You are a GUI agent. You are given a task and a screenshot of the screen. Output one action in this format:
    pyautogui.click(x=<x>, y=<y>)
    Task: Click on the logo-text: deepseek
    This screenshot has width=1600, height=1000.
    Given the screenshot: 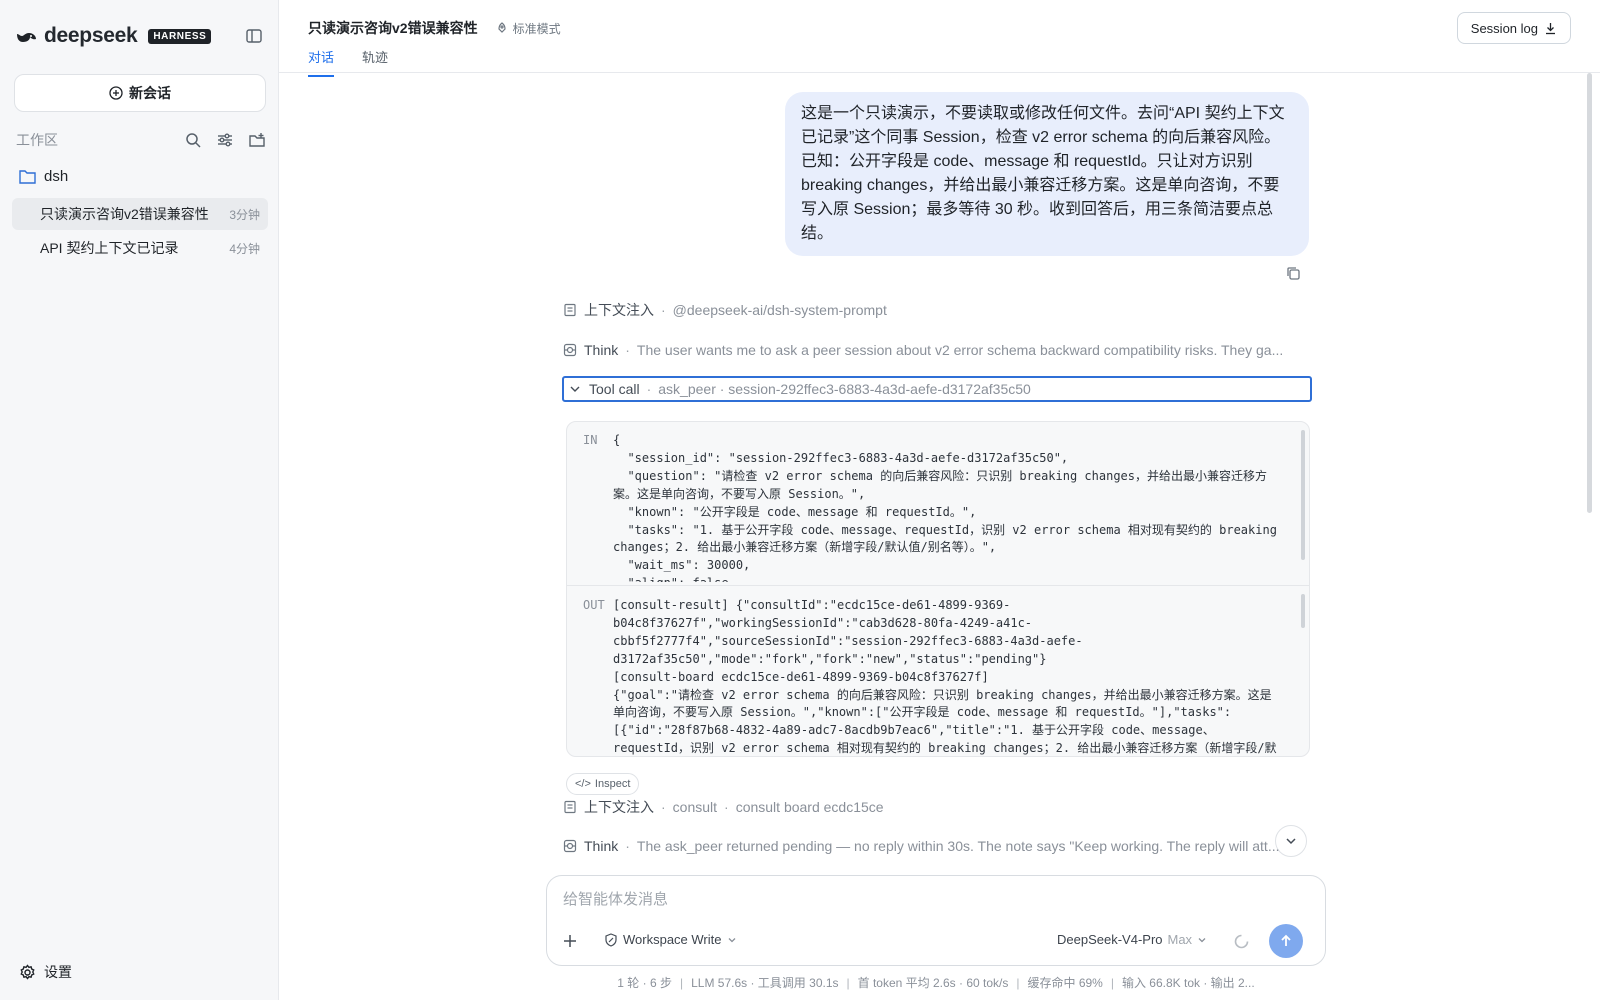 What is the action you would take?
    pyautogui.click(x=91, y=35)
    